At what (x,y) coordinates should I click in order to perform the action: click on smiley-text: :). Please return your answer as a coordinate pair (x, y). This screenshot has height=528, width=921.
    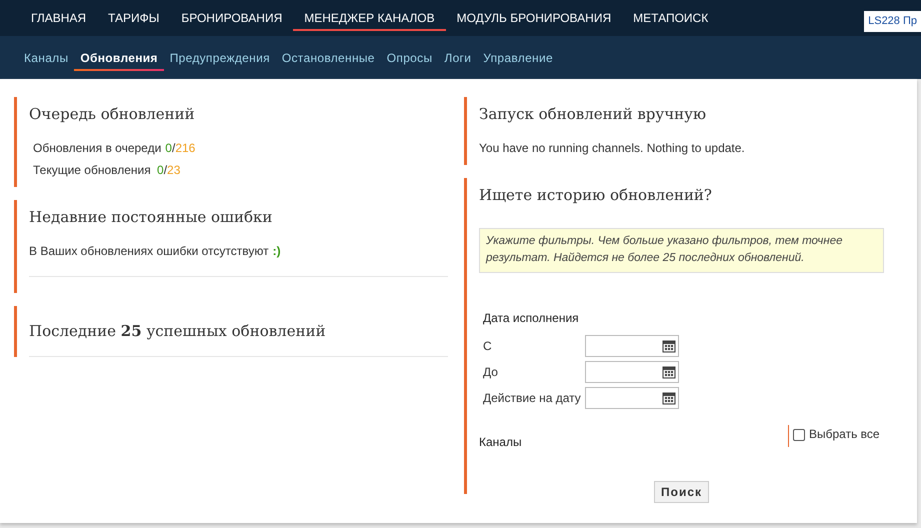
    Looking at the image, I should click on (276, 251).